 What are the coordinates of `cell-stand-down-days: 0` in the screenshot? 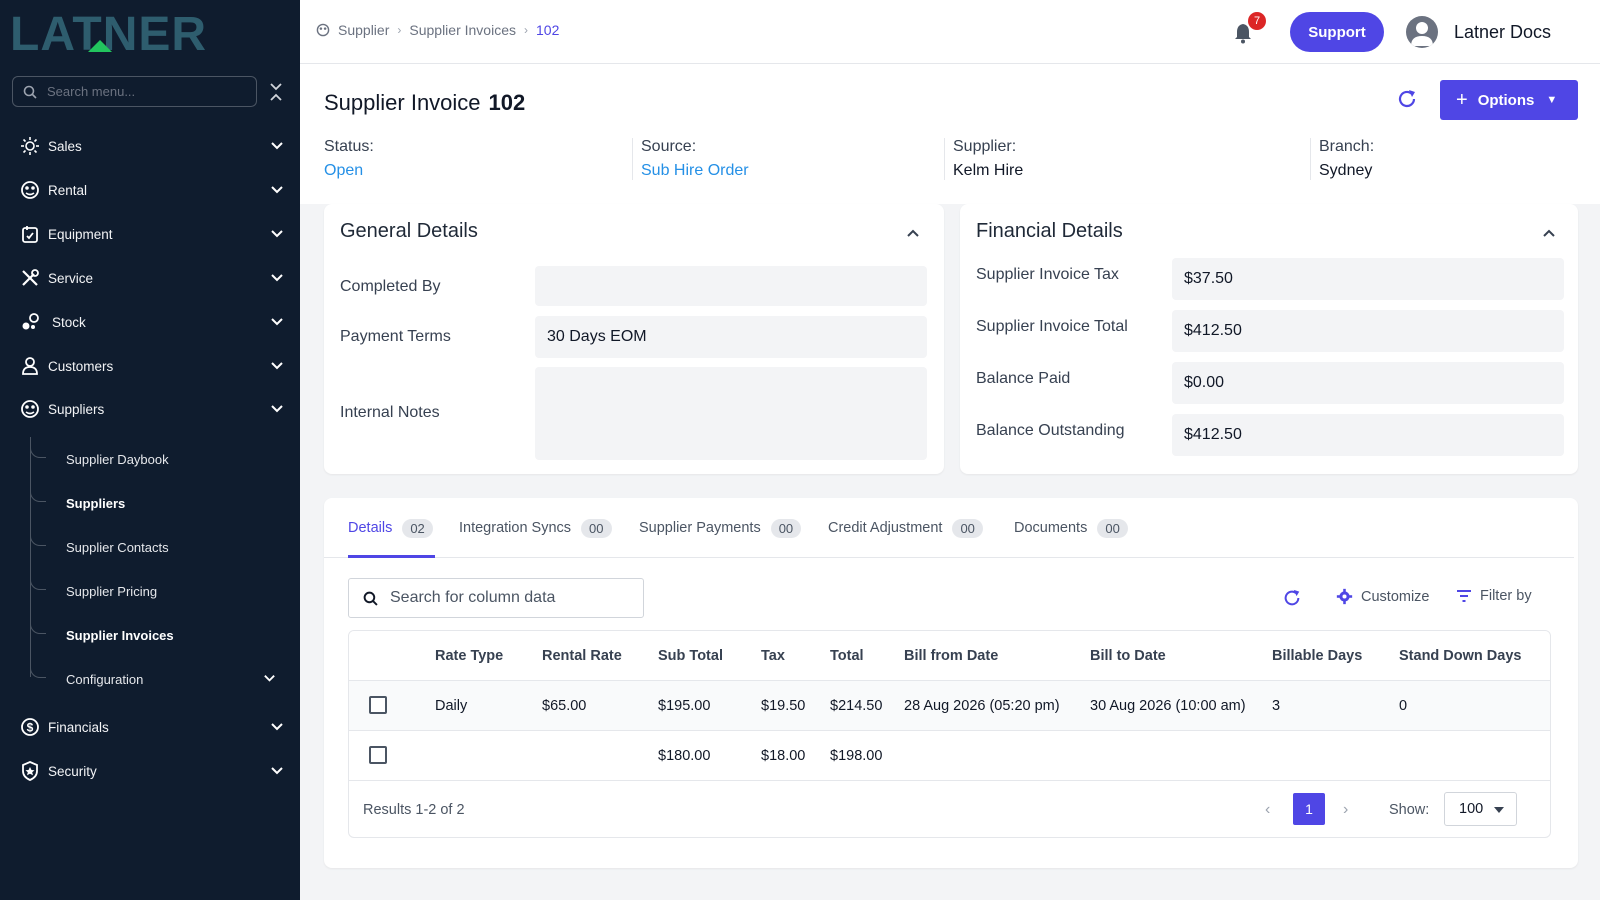 It's located at (1403, 706).